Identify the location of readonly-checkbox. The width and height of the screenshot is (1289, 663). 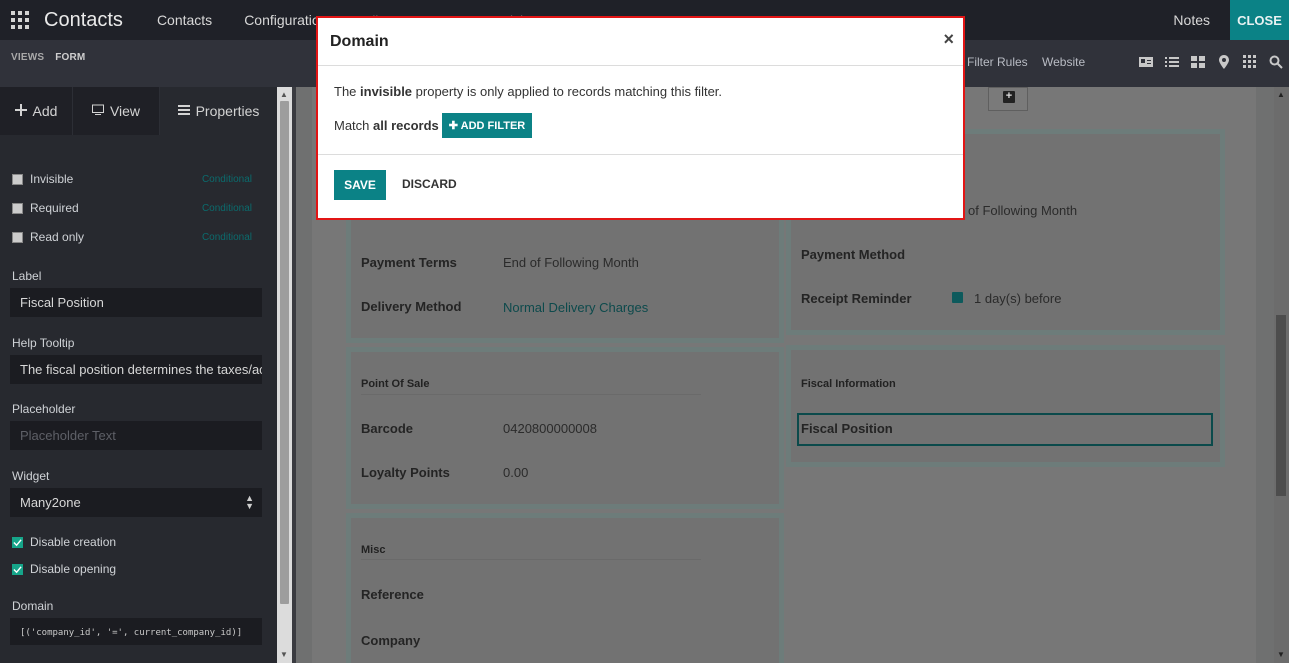
(17, 237).